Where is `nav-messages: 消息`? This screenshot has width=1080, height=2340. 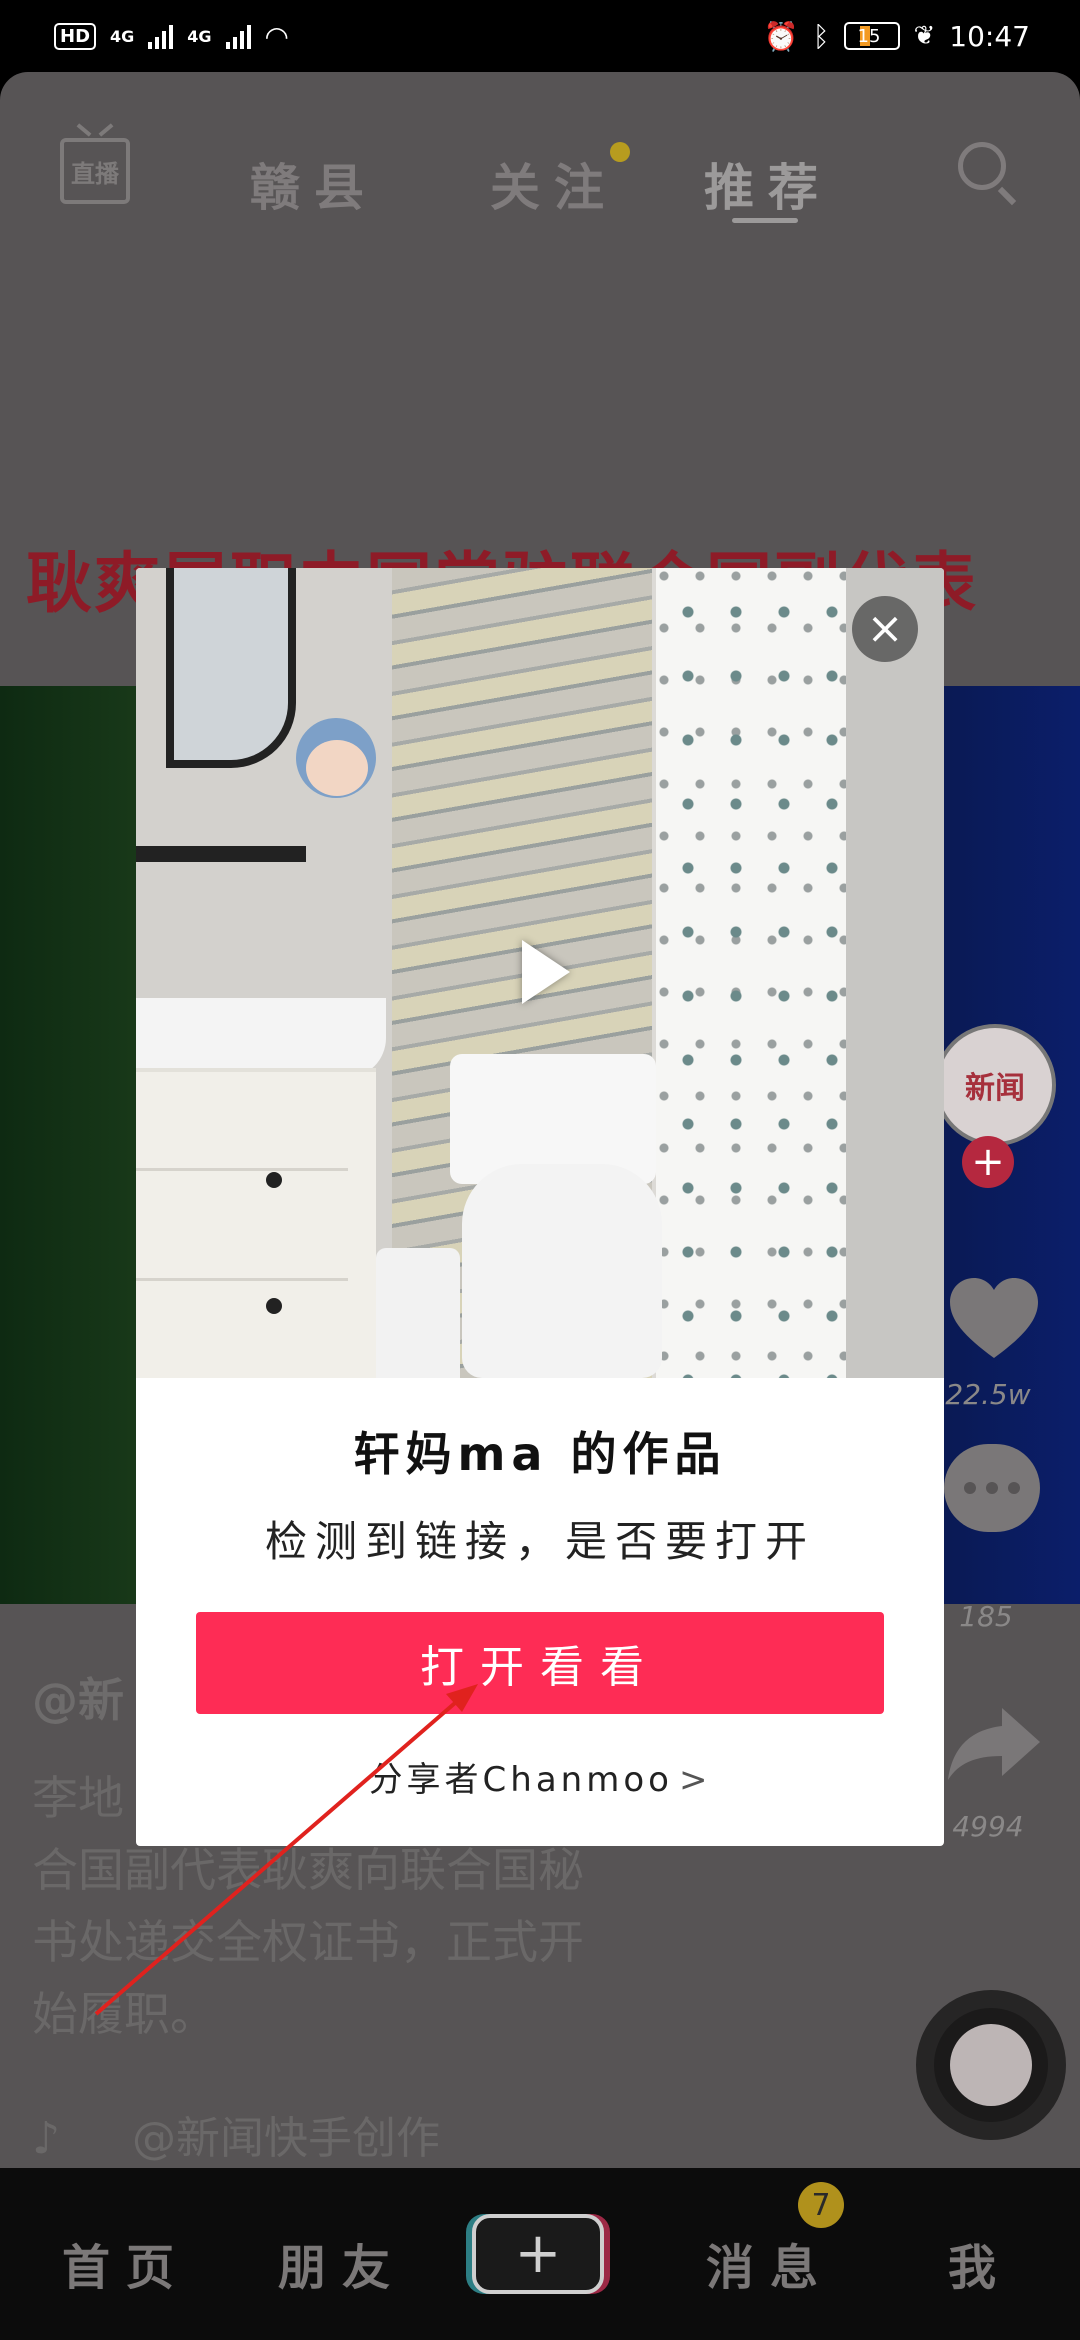 nav-messages: 消息 is located at coordinates (770, 2263).